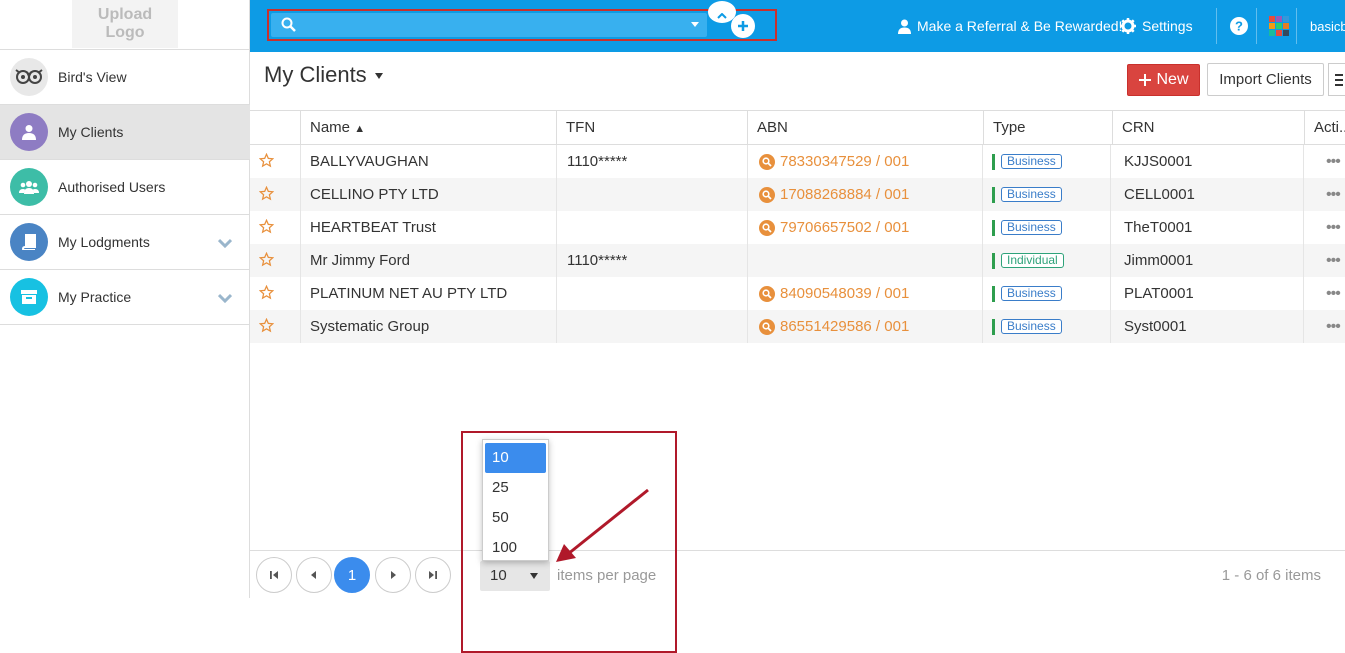 The width and height of the screenshot is (1345, 653). Describe the element at coordinates (352, 575) in the screenshot. I see `page-button-current: 1` at that location.